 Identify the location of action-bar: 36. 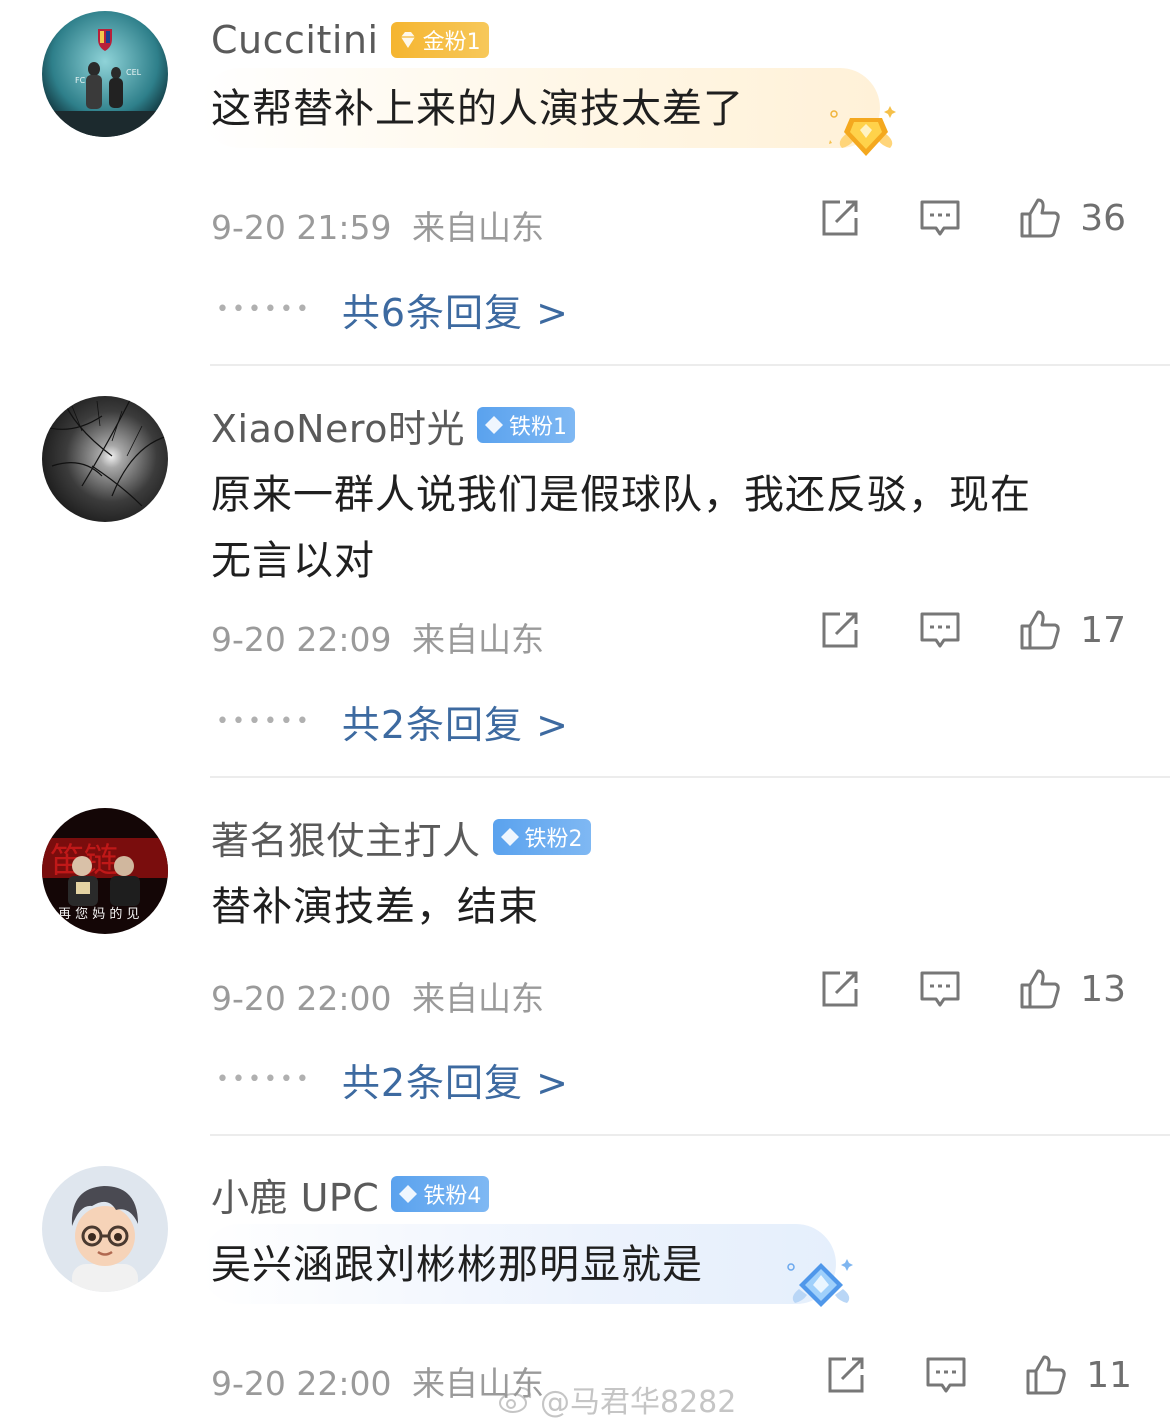
(972, 218).